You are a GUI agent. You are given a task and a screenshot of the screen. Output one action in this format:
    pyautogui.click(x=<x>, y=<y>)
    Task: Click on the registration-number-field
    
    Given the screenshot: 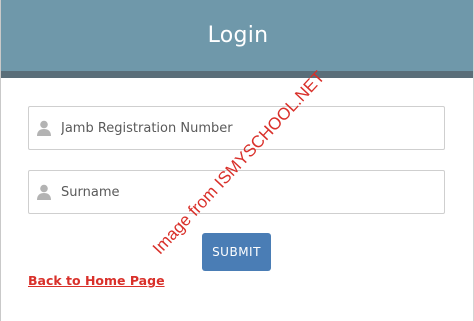 What is the action you would take?
    pyautogui.click(x=236, y=128)
    